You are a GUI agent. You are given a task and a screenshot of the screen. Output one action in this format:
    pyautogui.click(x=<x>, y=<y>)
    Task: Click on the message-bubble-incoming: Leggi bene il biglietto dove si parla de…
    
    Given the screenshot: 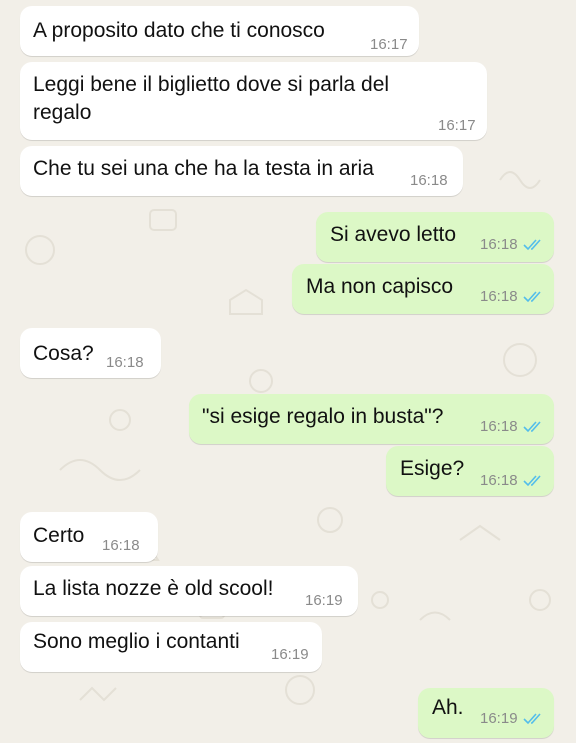 What is the action you would take?
    pyautogui.click(x=253, y=101)
    